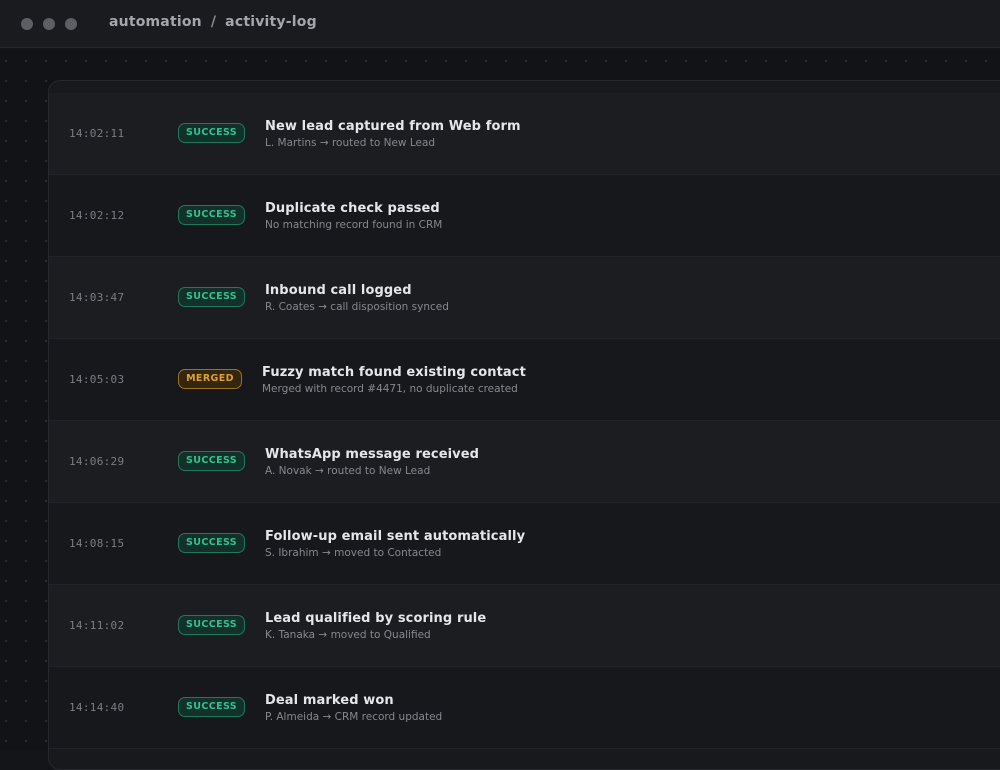 The image size is (1000, 770). I want to click on window-minimize-dot, so click(49, 24).